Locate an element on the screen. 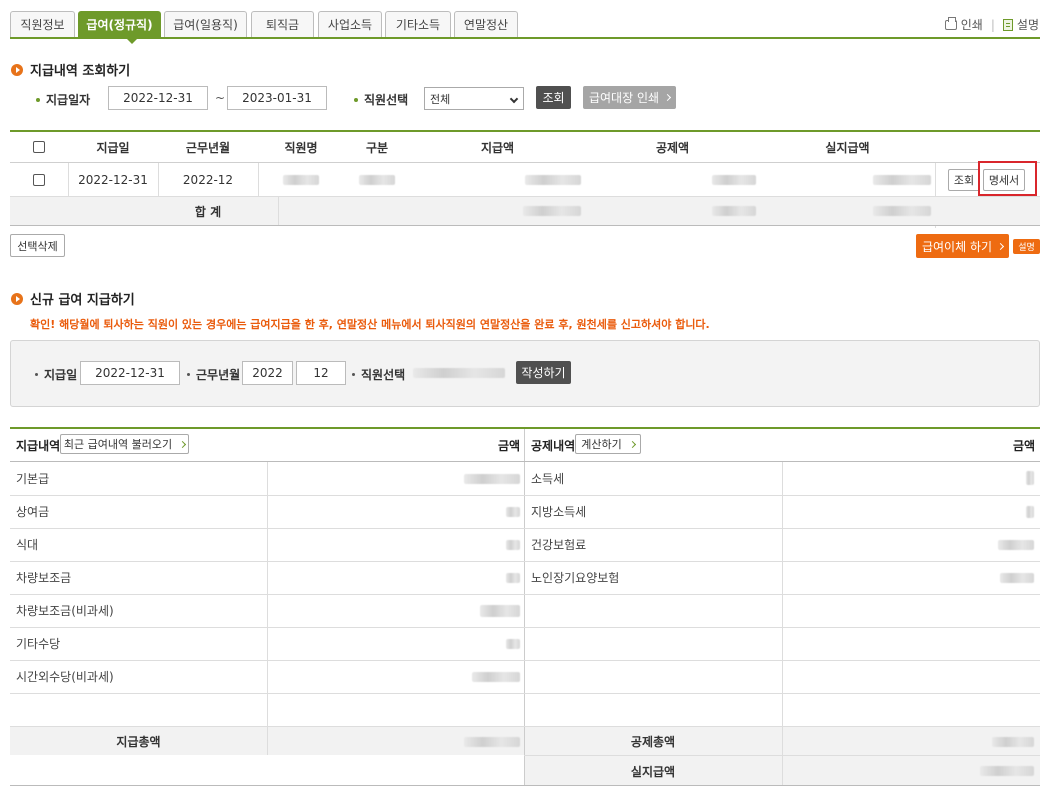 This screenshot has height=792, width=1047. employee-select-label: 직원선택 is located at coordinates (381, 99).